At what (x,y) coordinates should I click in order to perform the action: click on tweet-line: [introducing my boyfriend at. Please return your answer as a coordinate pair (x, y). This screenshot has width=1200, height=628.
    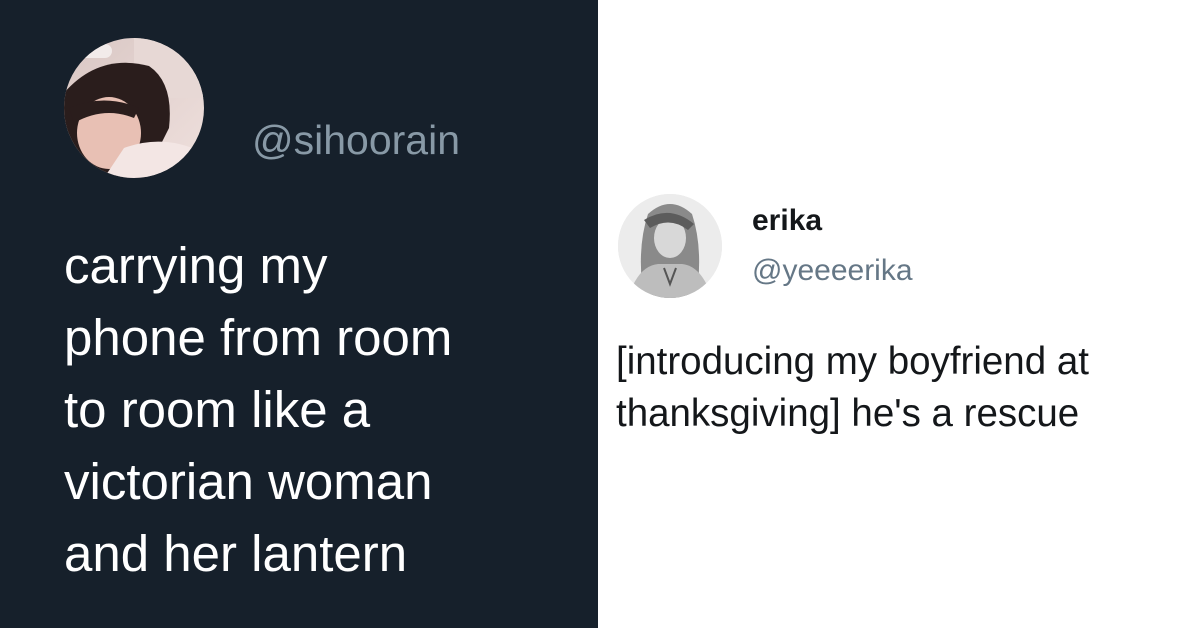
    Looking at the image, I should click on (852, 361).